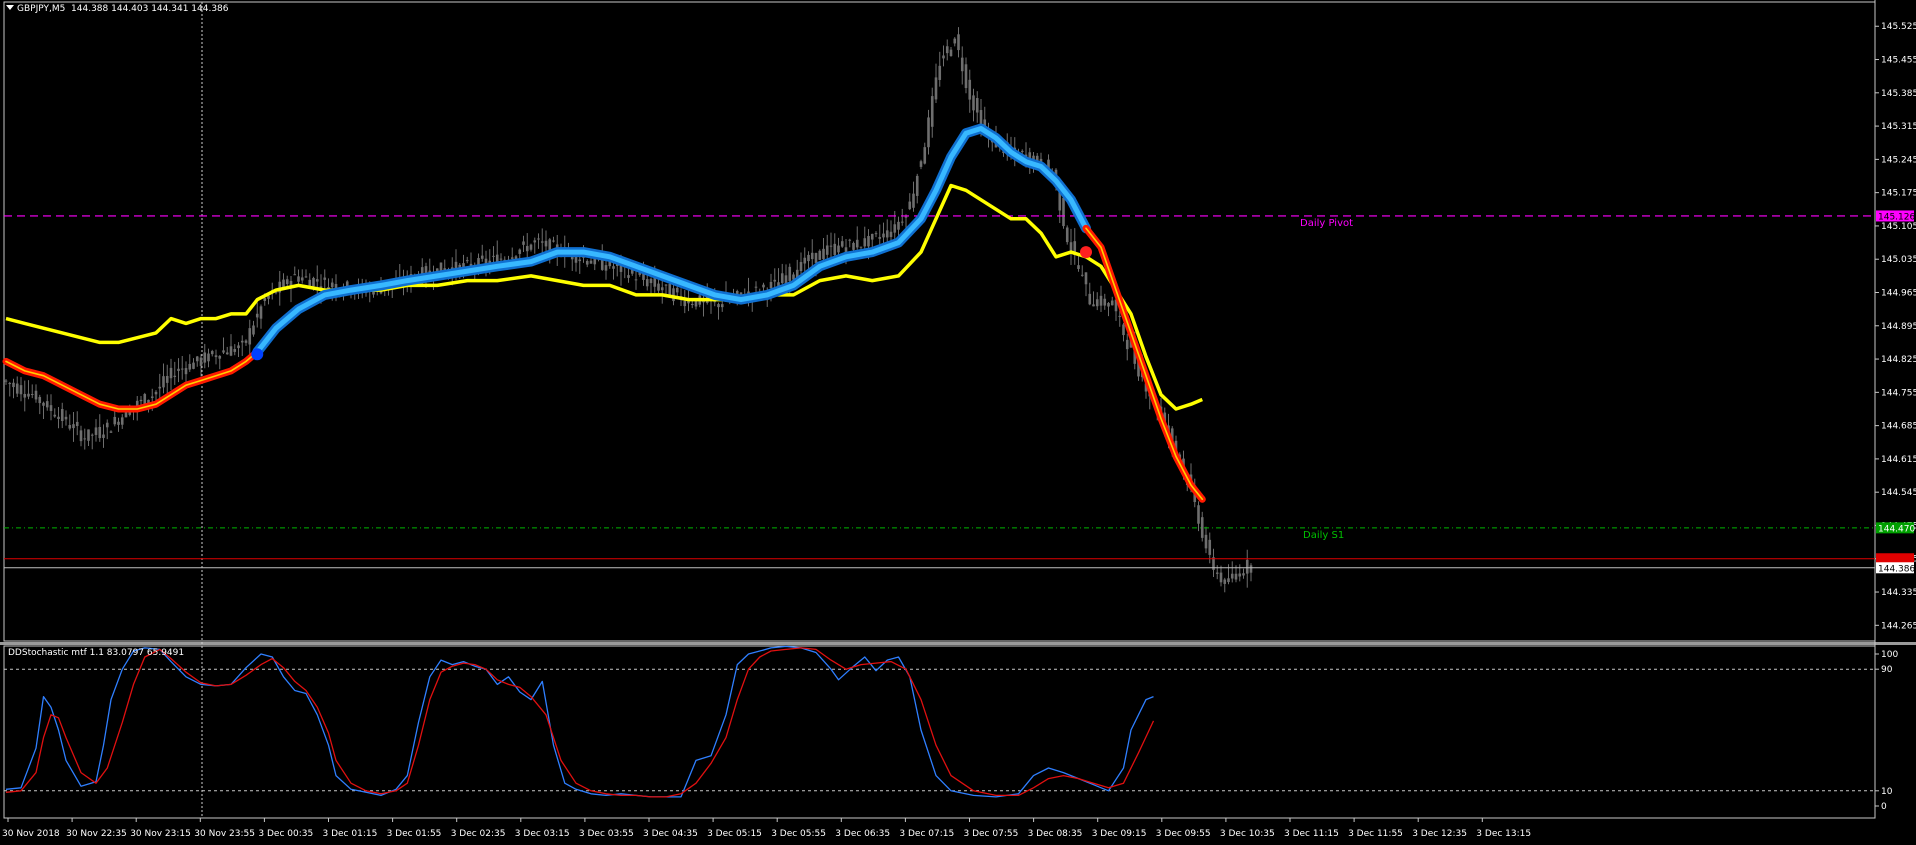 The image size is (1916, 845). Describe the element at coordinates (1898, 593) in the screenshot. I see `price-tick-label: 144.335` at that location.